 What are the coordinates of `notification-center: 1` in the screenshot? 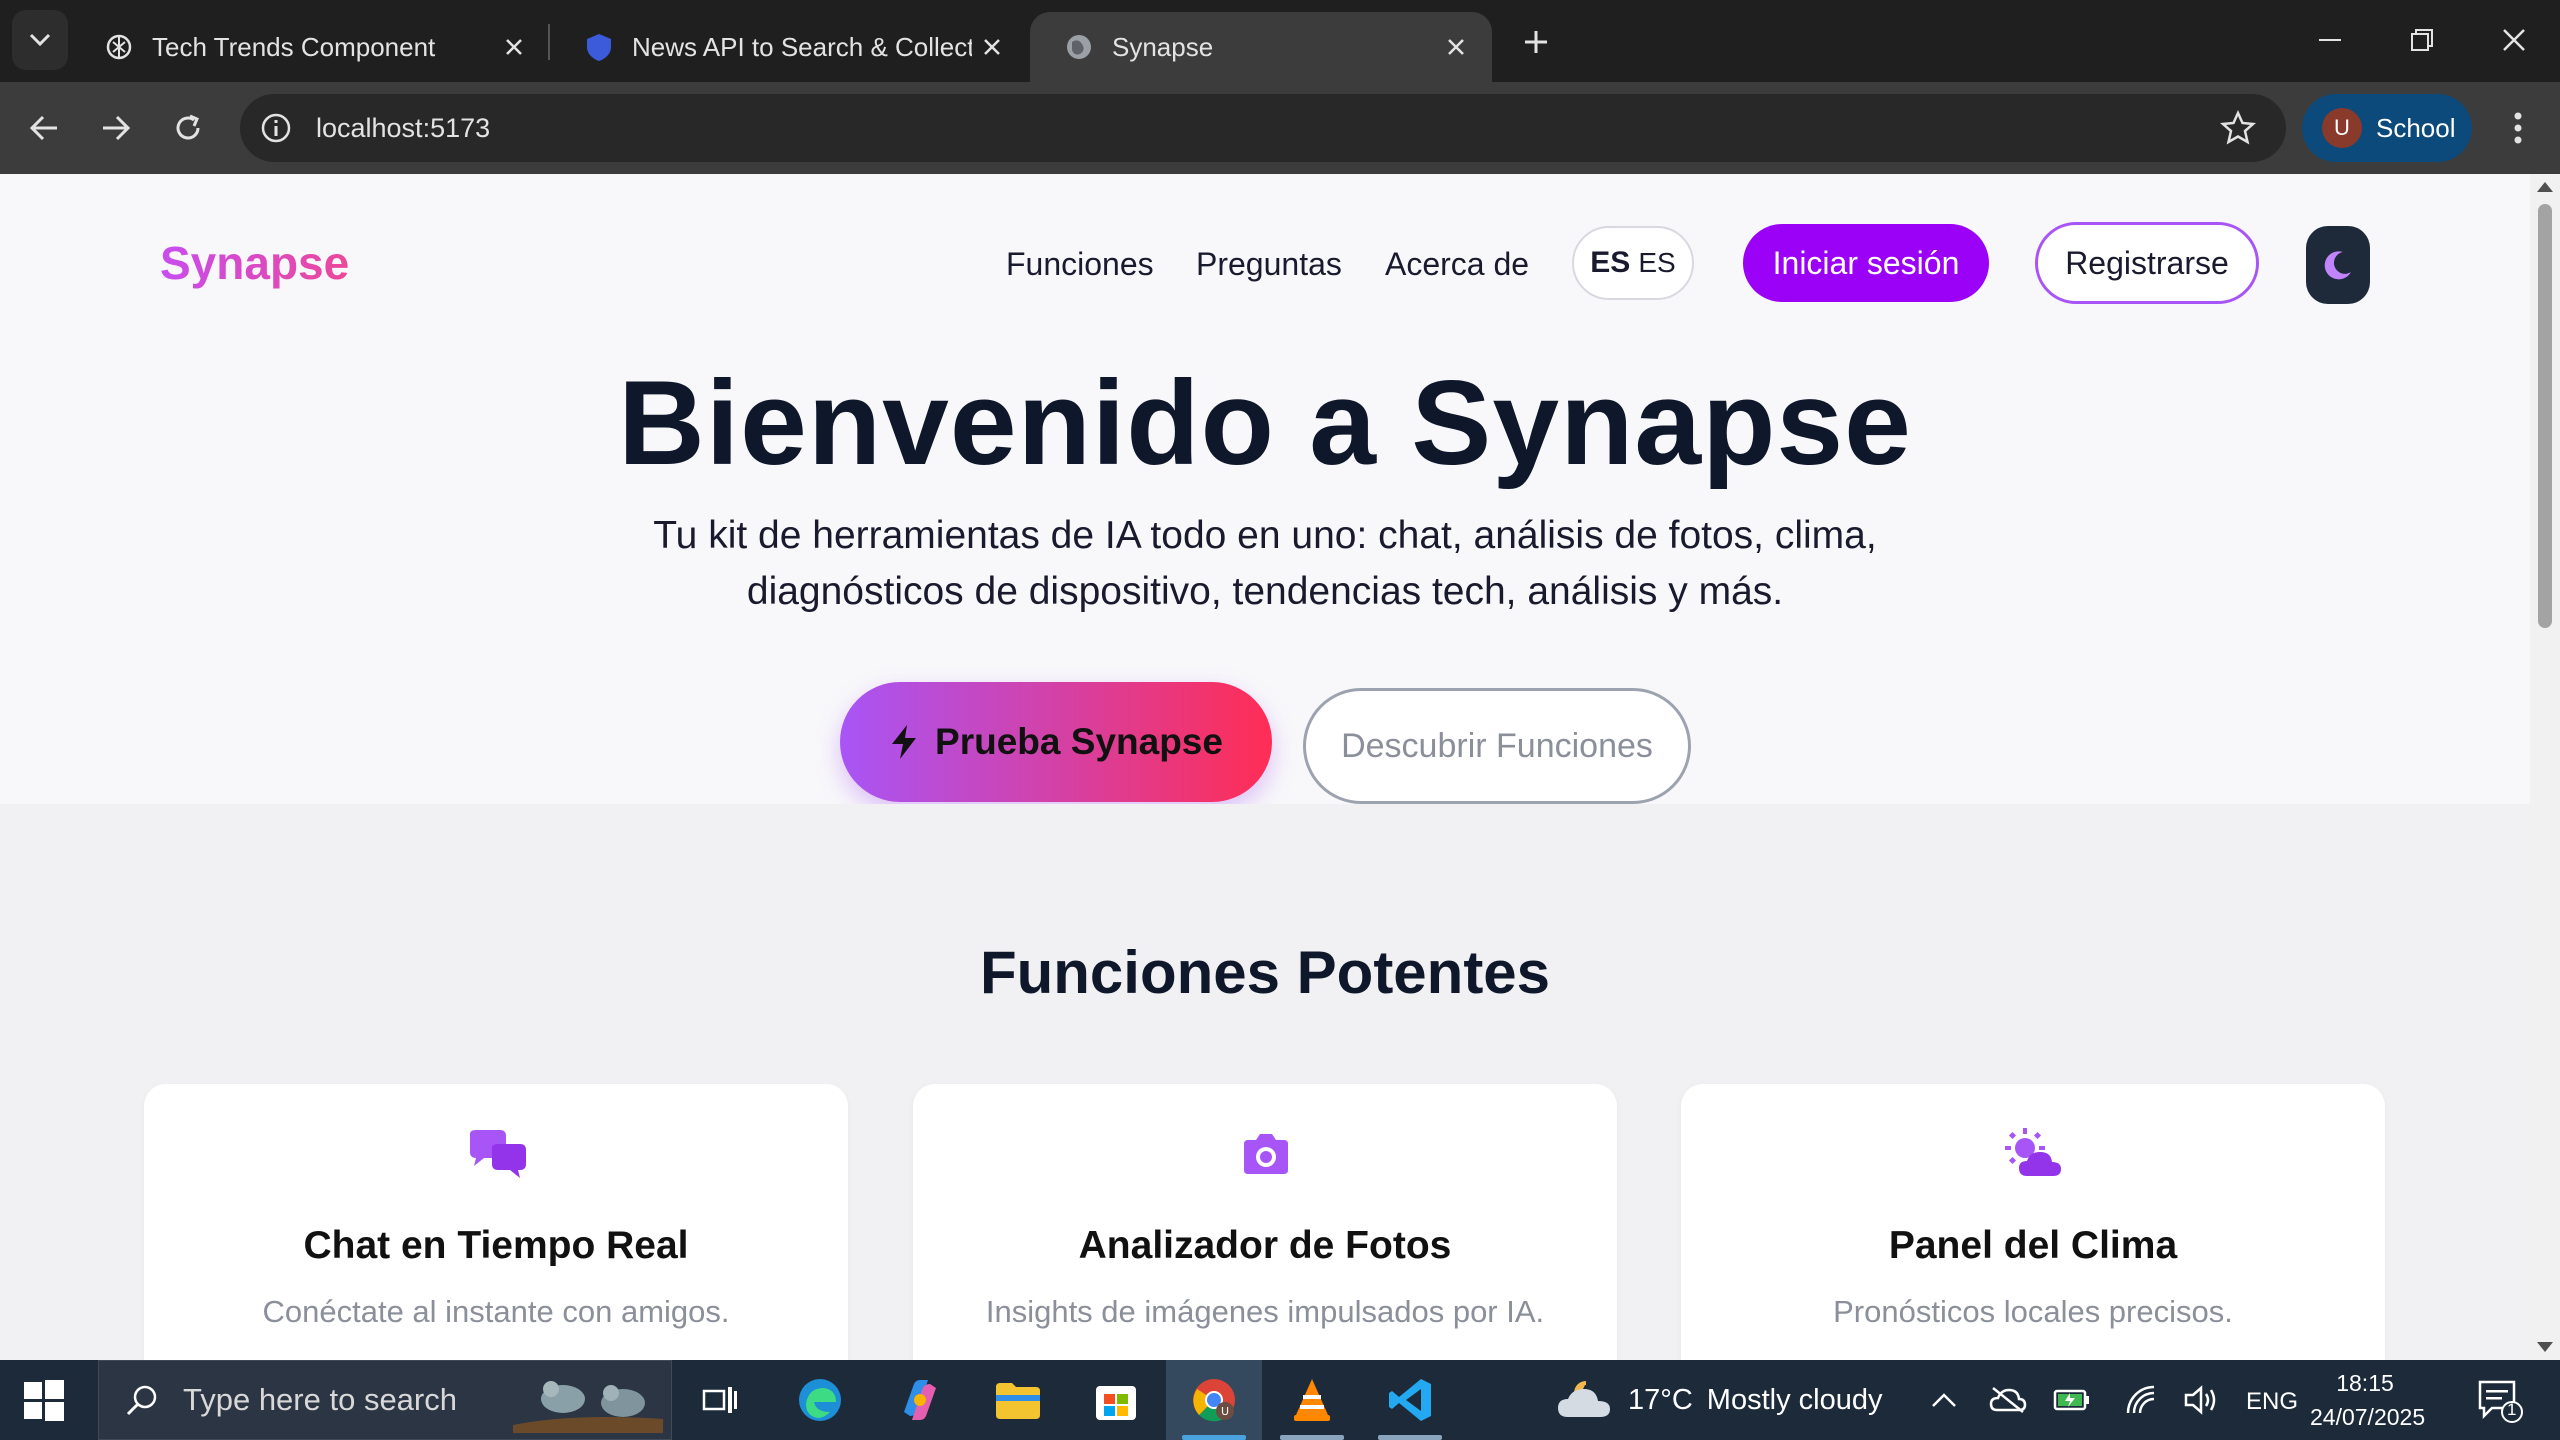 It's located at (2500, 1401).